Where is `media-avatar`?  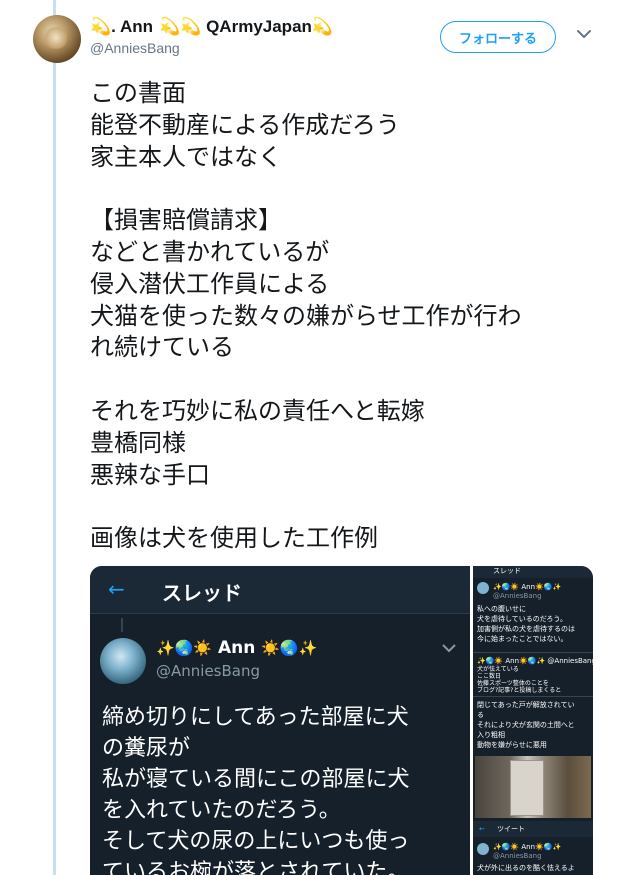 media-avatar is located at coordinates (123, 661).